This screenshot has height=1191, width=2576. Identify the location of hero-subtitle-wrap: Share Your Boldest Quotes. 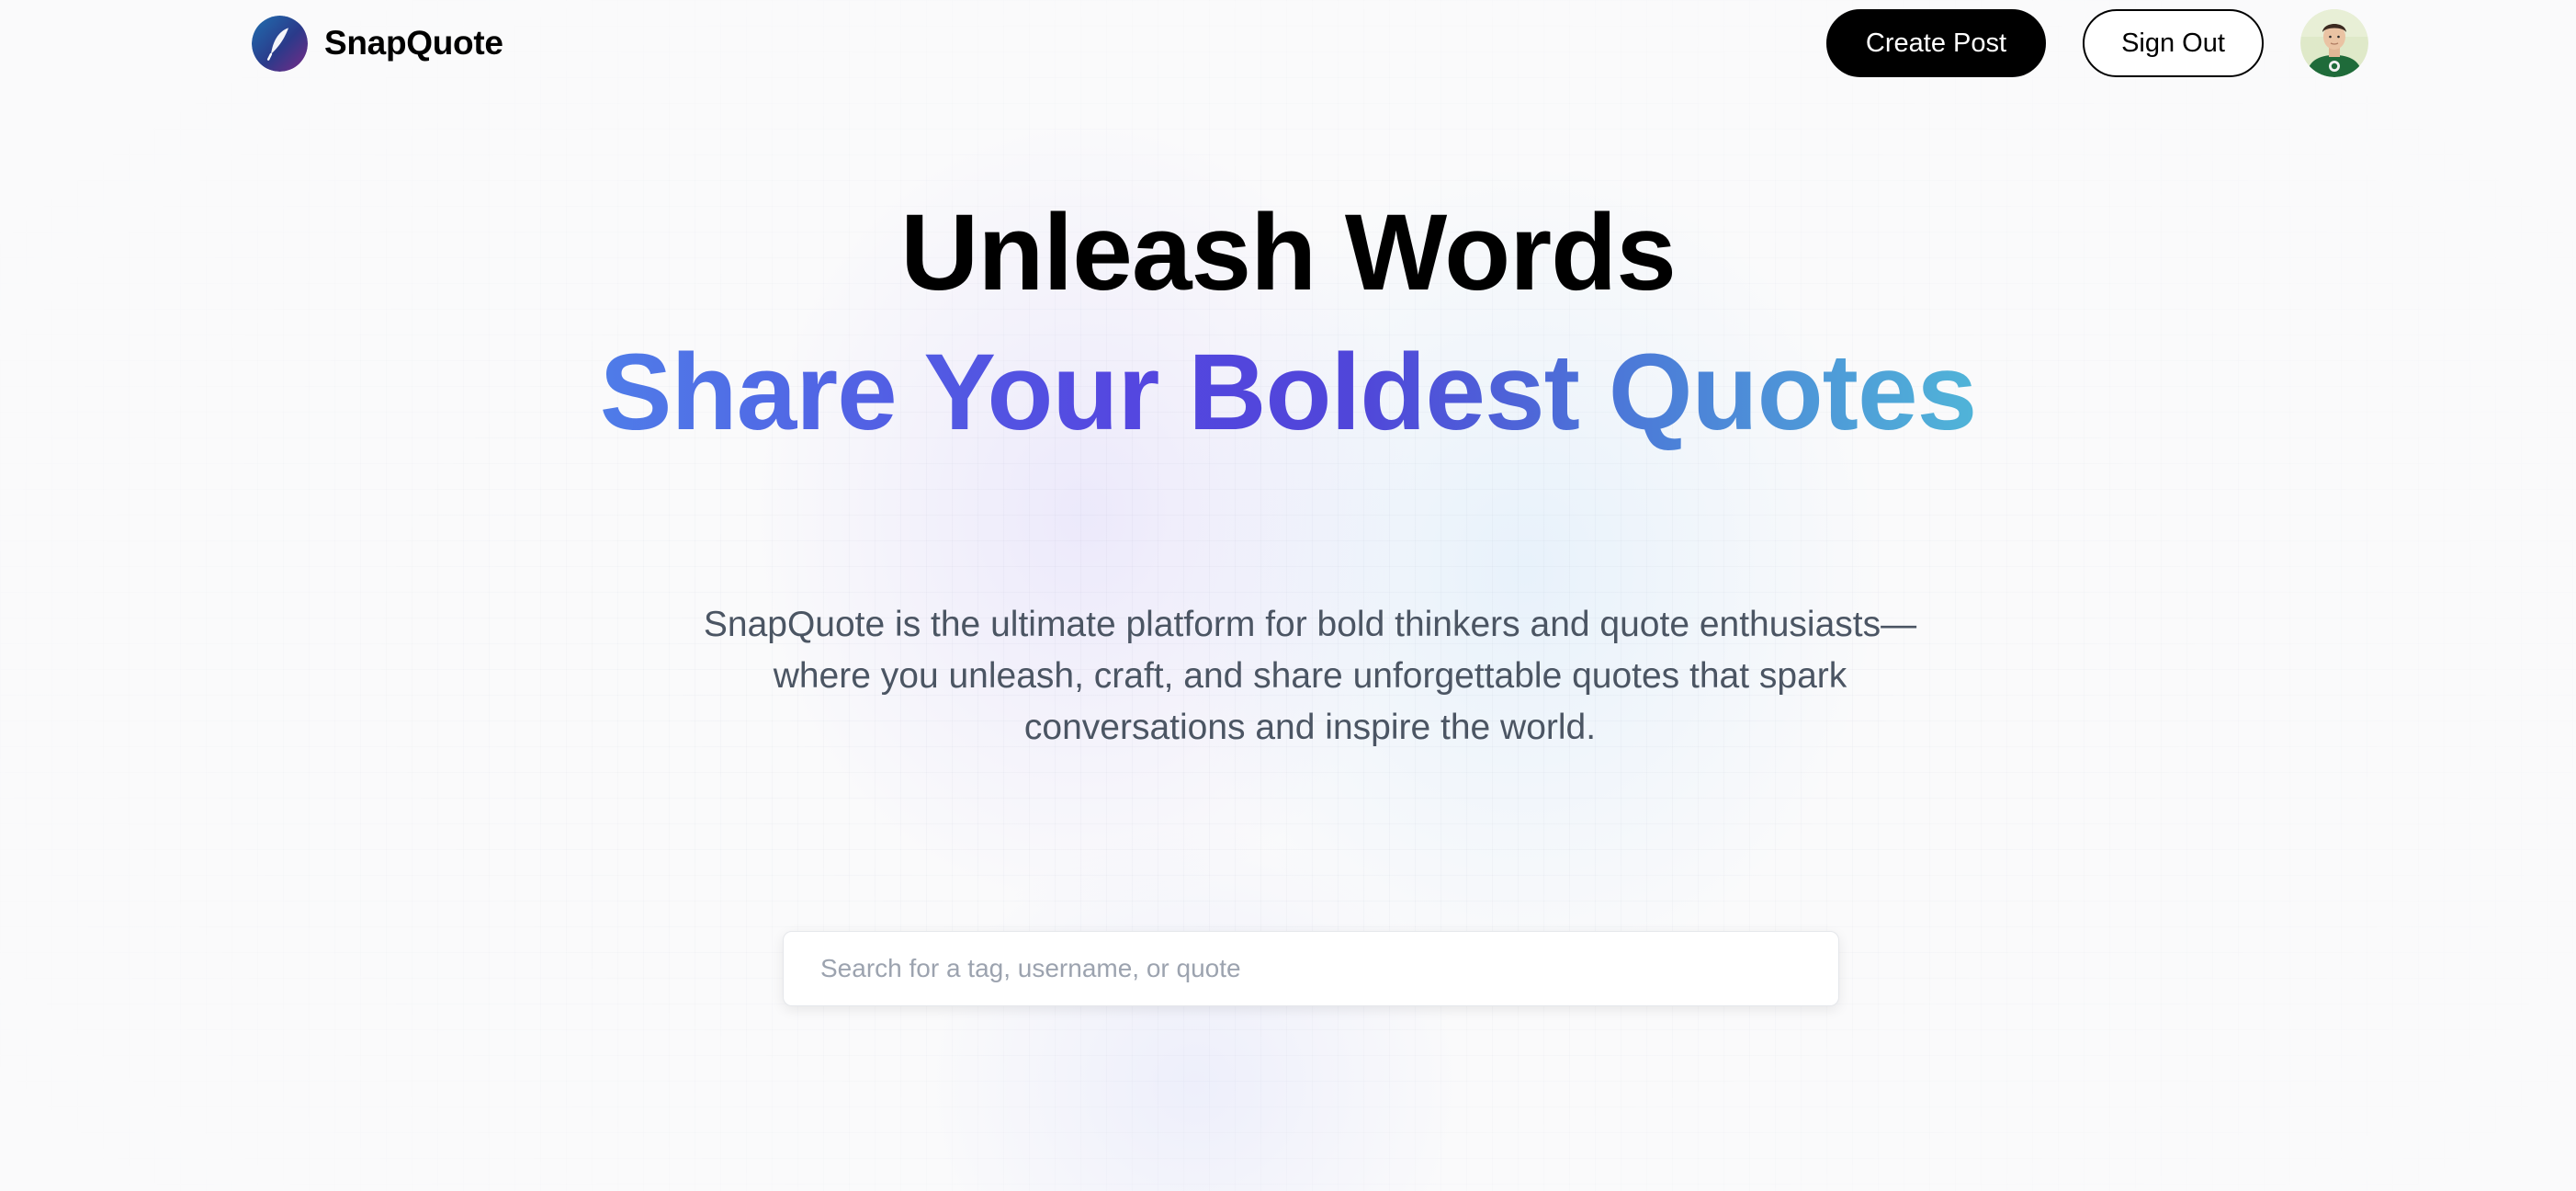
(1288, 393).